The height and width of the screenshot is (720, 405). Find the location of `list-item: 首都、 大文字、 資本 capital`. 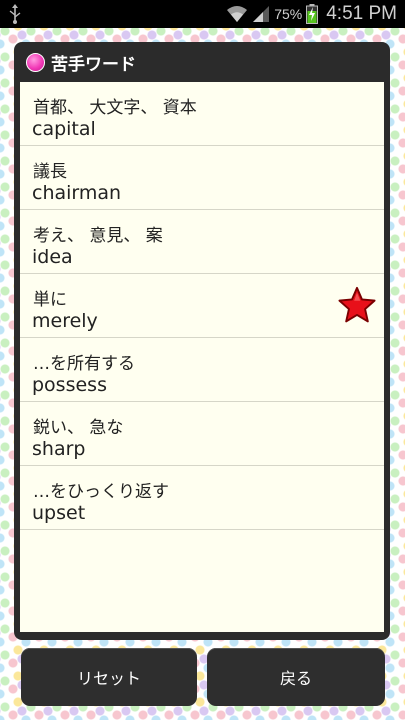

list-item: 首都、 大文字、 資本 capital is located at coordinates (202, 114).